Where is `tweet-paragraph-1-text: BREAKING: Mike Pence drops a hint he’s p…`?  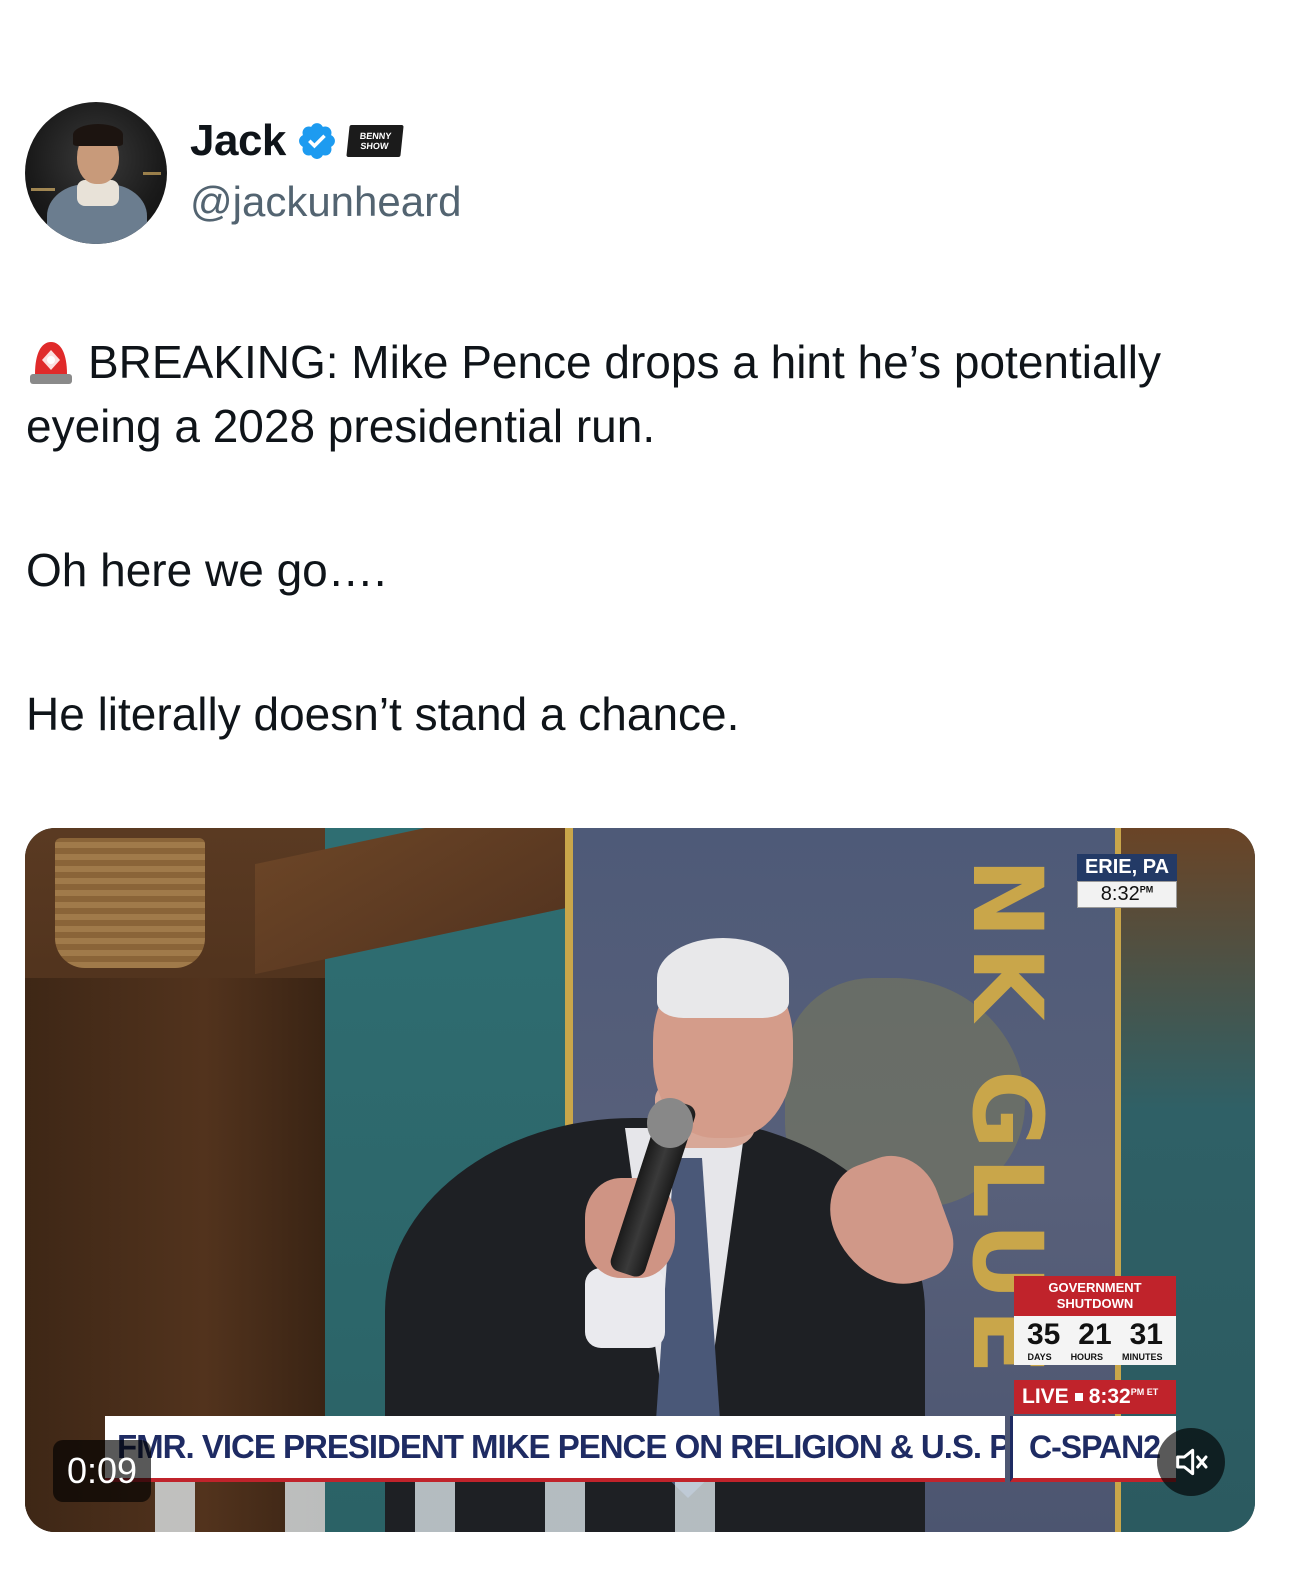
tweet-paragraph-1-text: BREAKING: Mike Pence drops a hint he’s p… is located at coordinates (594, 394).